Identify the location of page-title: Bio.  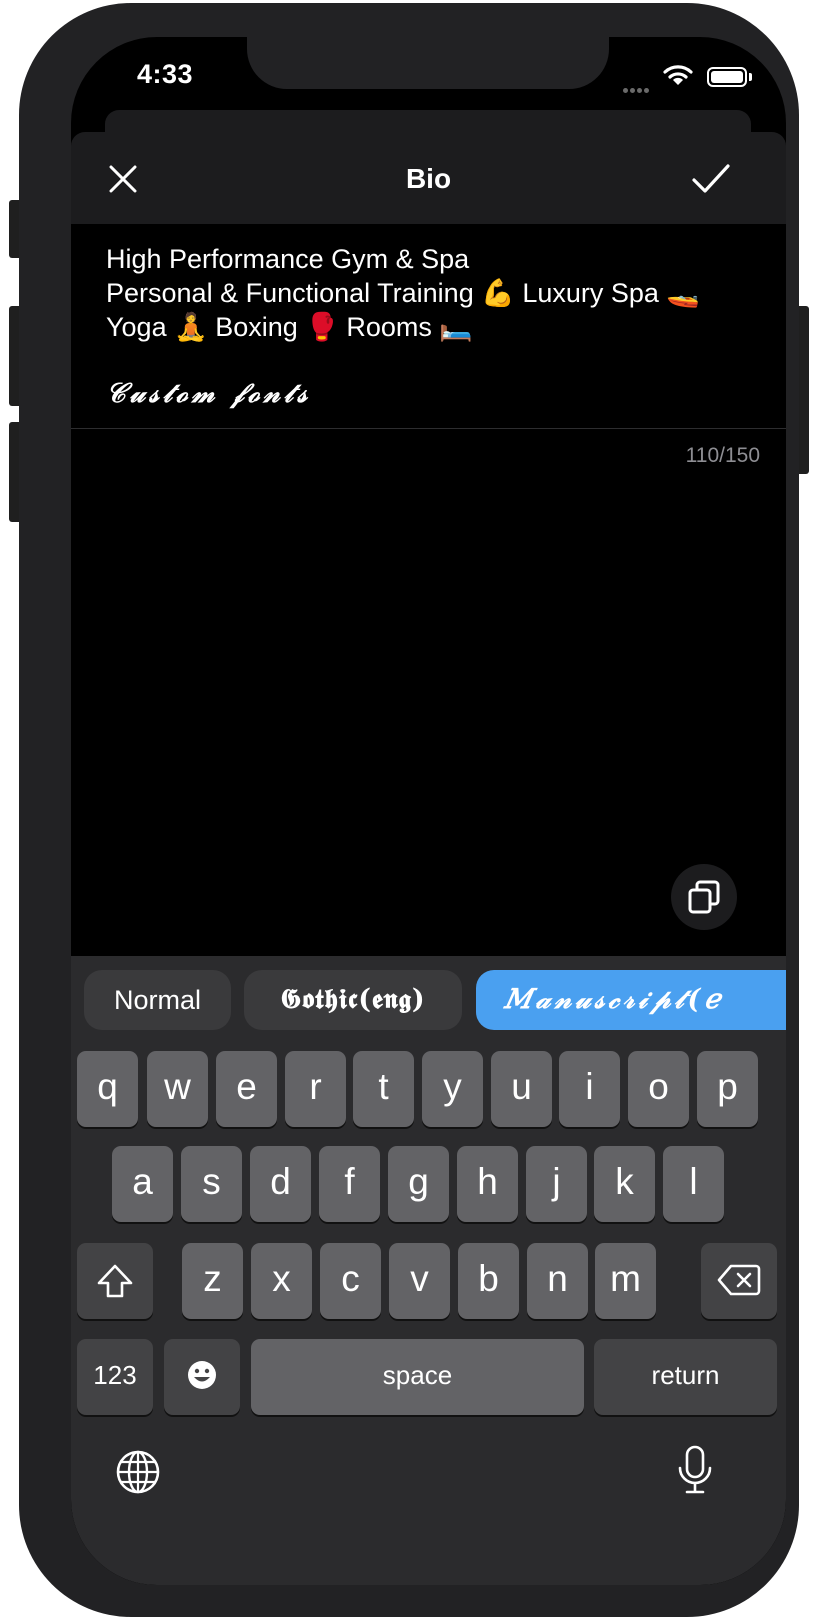
(428, 178).